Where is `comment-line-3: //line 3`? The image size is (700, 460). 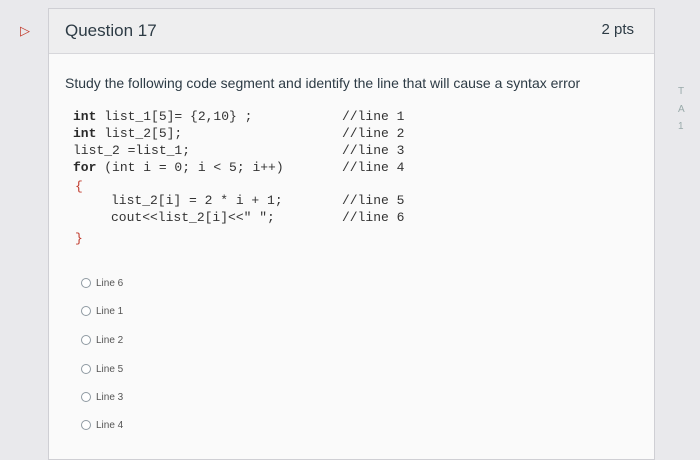 comment-line-3: //line 3 is located at coordinates (373, 150).